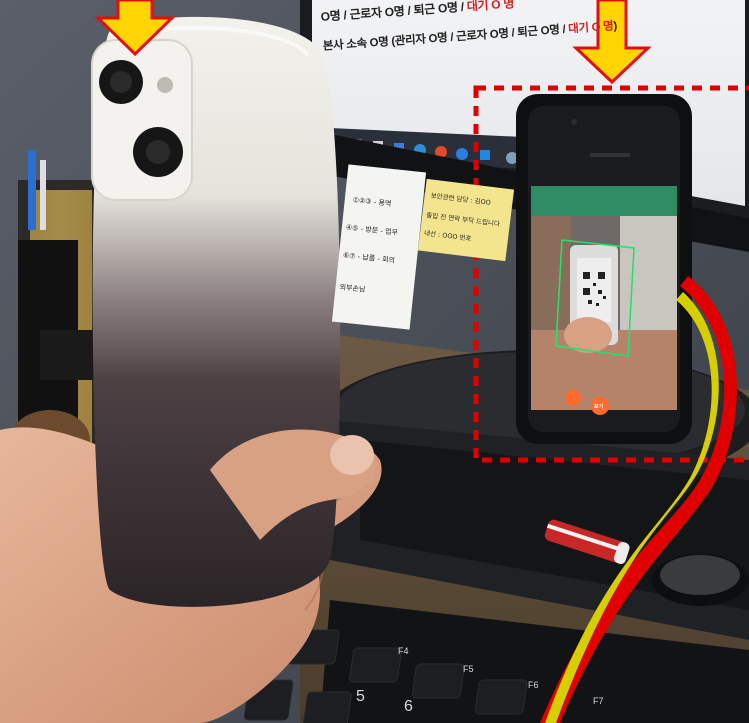 This screenshot has width=749, height=723. I want to click on monitor-line1-text: O명 / 근로자 O명 / 퇴근 O명 /, so click(394, 12).